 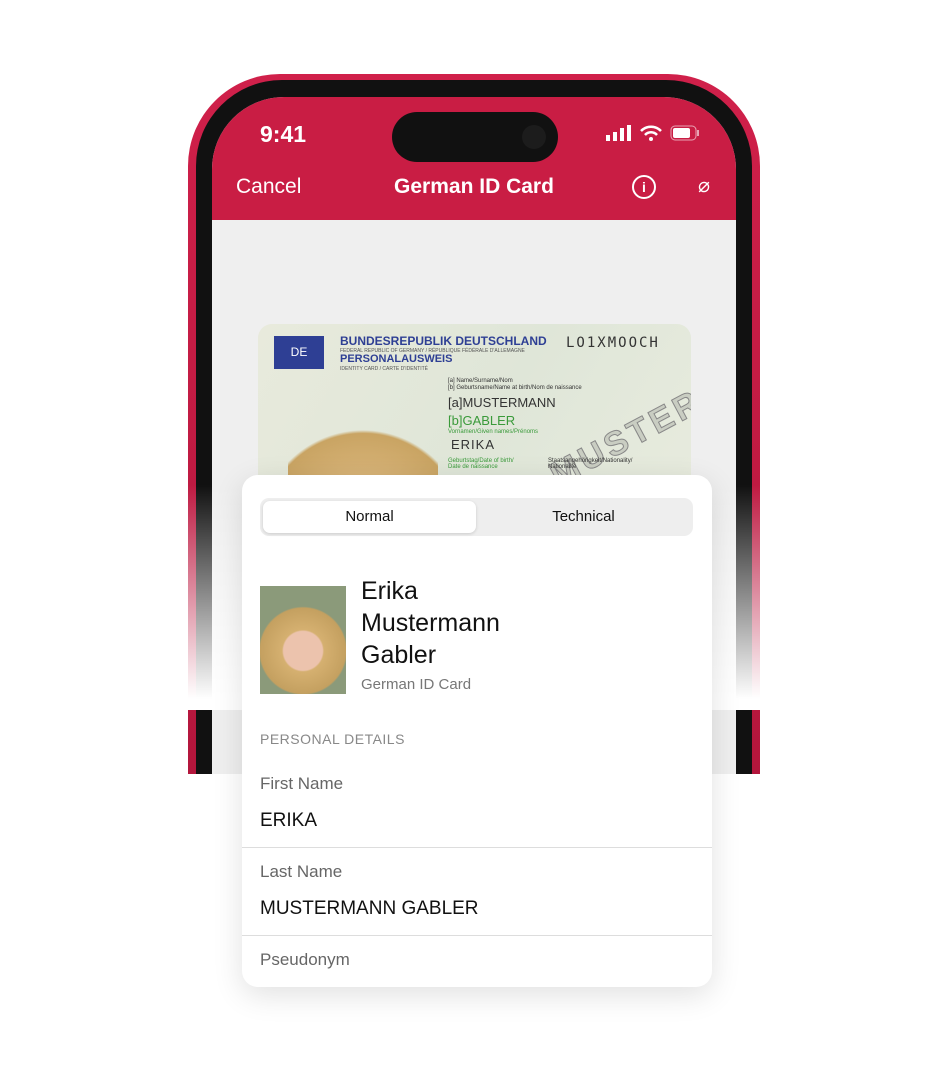 What do you see at coordinates (583, 517) in the screenshot?
I see `tab-technical: Technical` at bounding box center [583, 517].